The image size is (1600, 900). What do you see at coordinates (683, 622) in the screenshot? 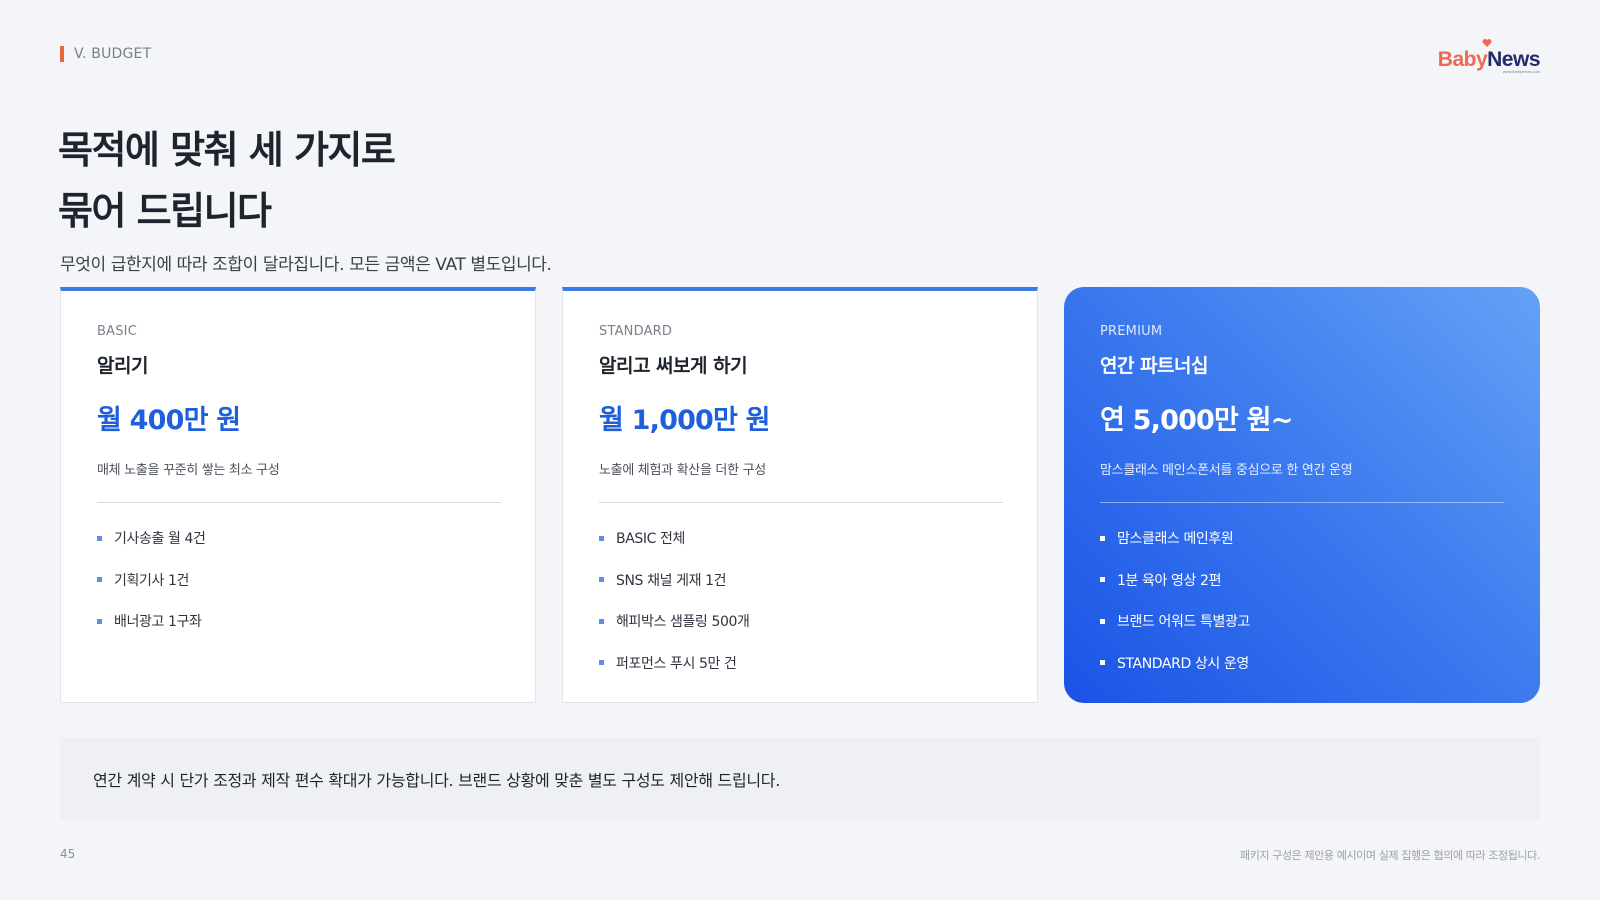
I see `list-item-label: 해피박스 샘플링 500개` at bounding box center [683, 622].